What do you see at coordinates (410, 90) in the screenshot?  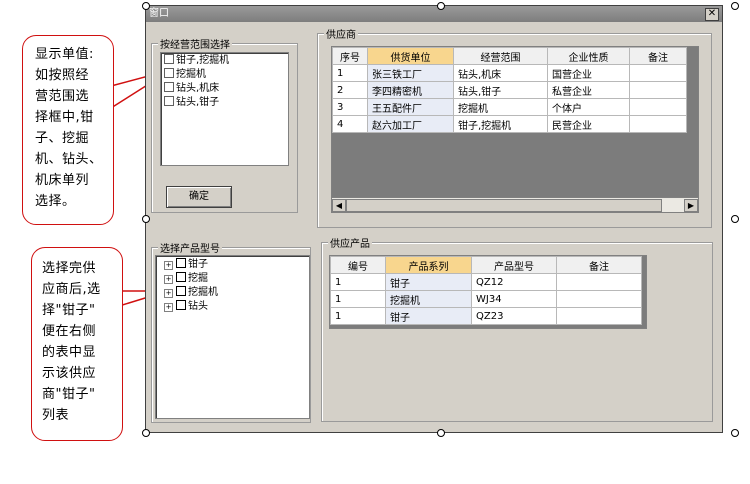 I see `table-cell: 李四精密机` at bounding box center [410, 90].